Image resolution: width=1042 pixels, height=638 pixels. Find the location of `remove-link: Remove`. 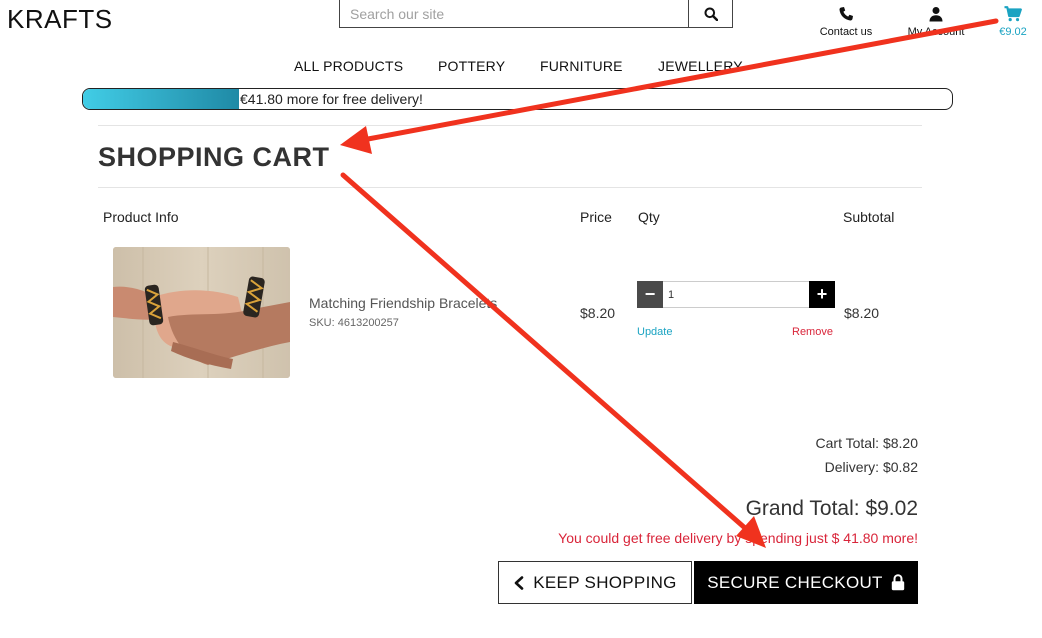

remove-link: Remove is located at coordinates (812, 332).